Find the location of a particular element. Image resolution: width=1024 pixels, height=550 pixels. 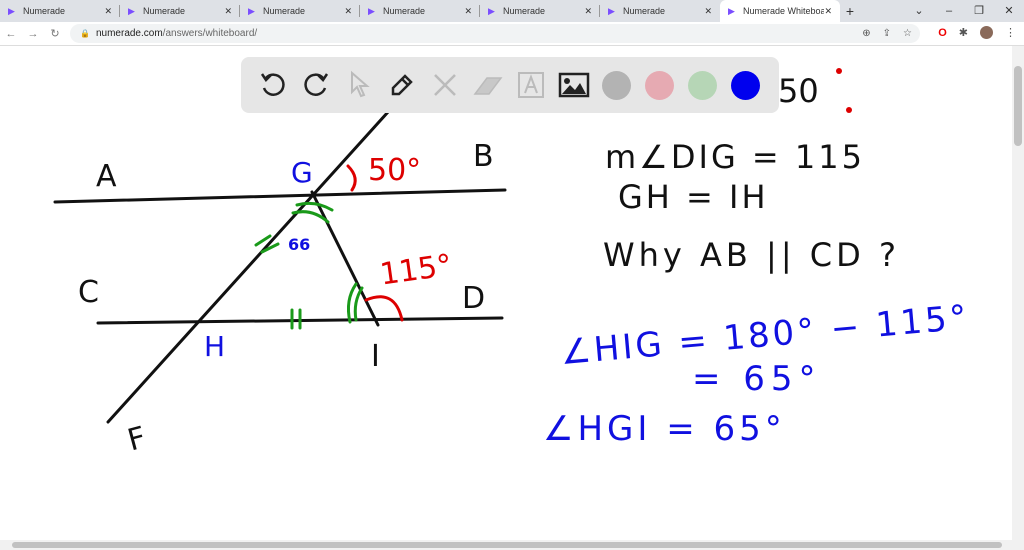

text-button is located at coordinates (530, 85).